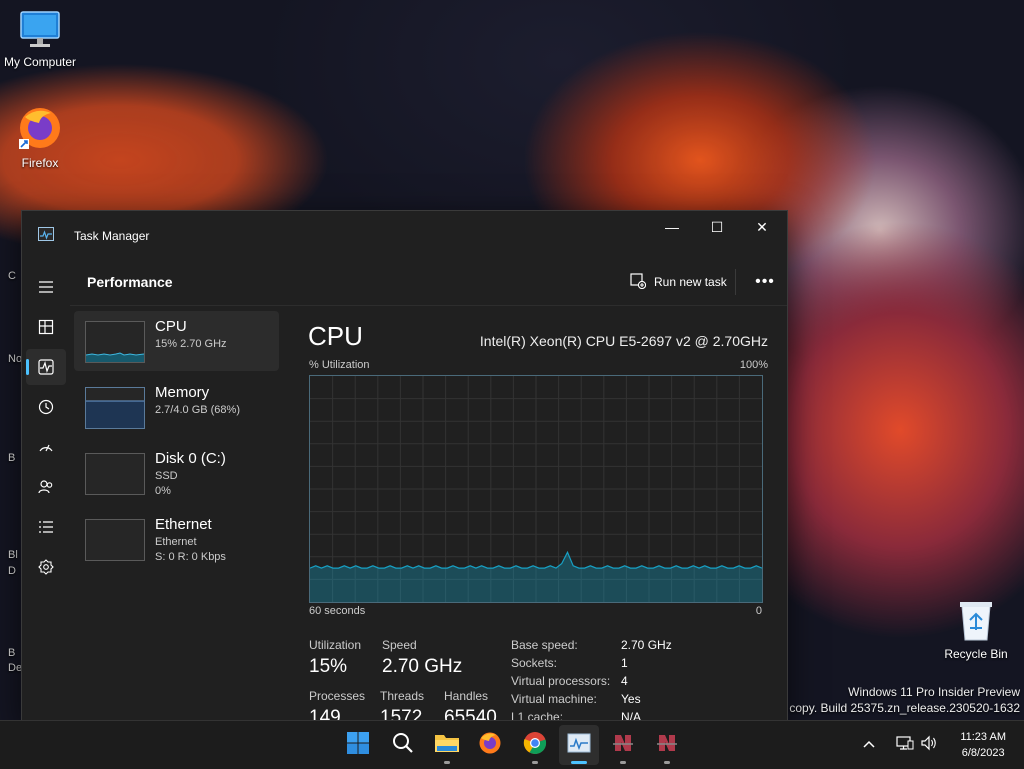 The height and width of the screenshot is (769, 1024). I want to click on desktop-icon-label: My Computer, so click(40, 62).